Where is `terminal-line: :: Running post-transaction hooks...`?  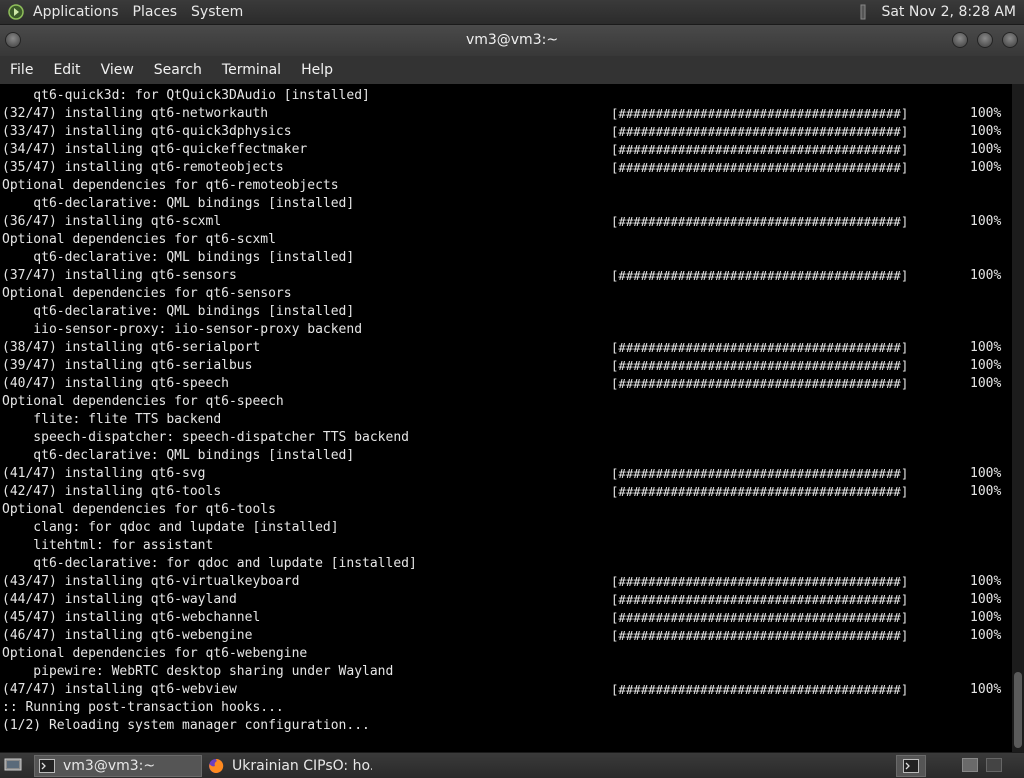 terminal-line: :: Running post-transaction hooks... is located at coordinates (143, 707).